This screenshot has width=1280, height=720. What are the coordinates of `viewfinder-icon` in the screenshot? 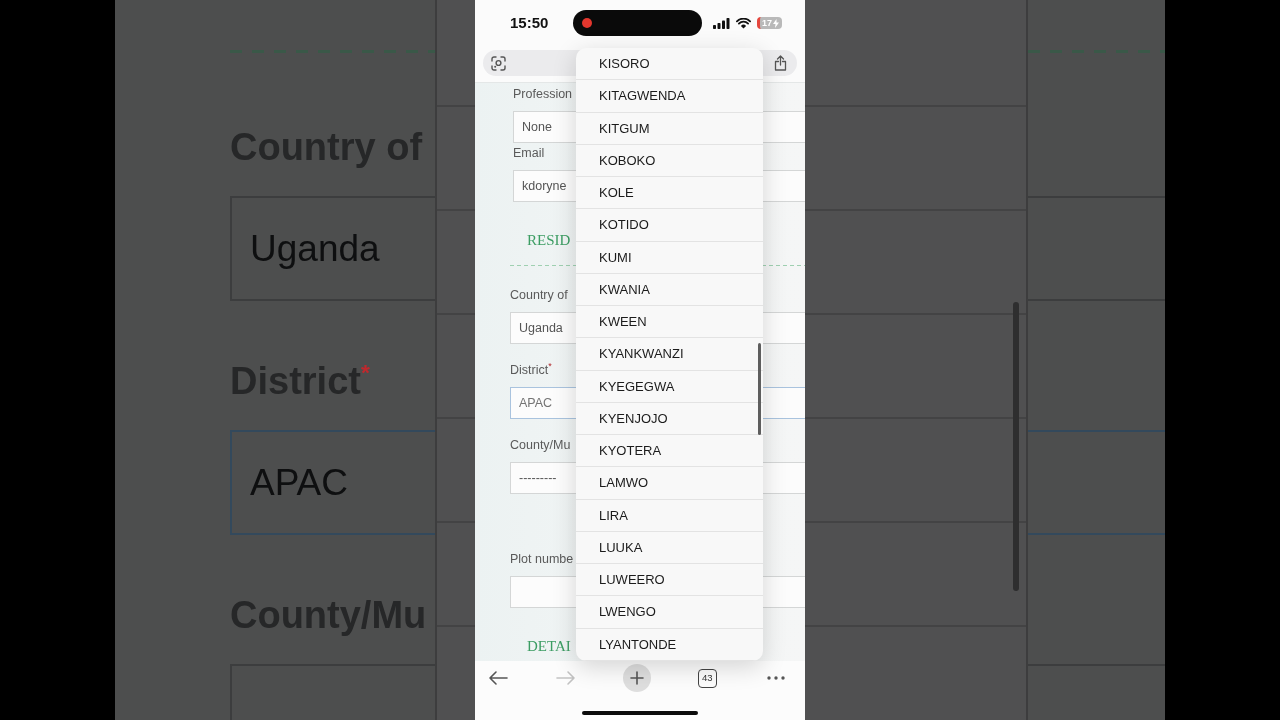 It's located at (498, 63).